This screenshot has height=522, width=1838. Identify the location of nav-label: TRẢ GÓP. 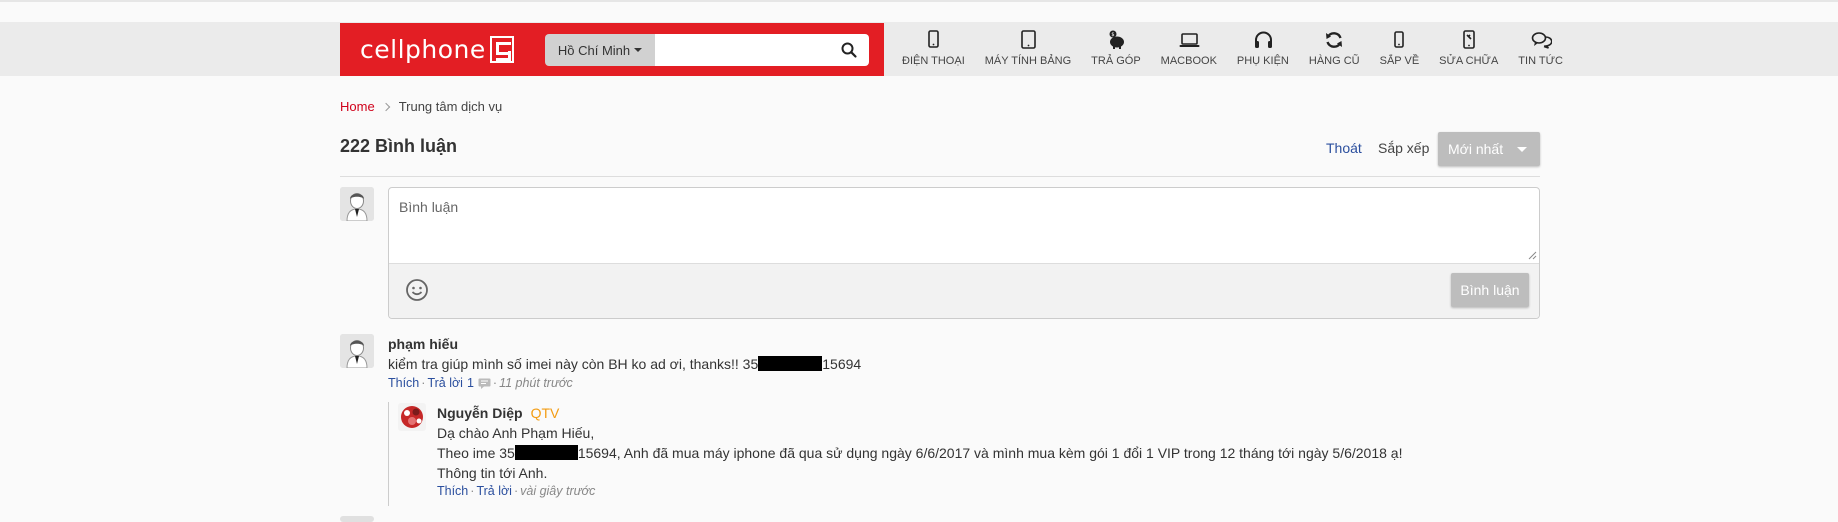
(1116, 61).